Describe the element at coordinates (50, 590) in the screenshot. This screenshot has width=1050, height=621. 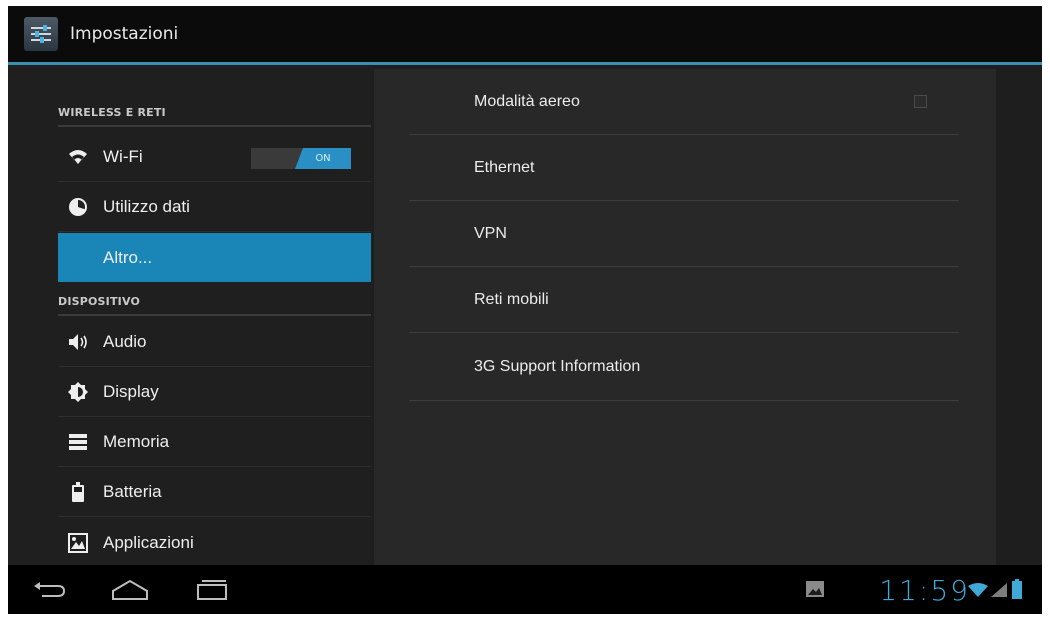
I see `back-icon` at that location.